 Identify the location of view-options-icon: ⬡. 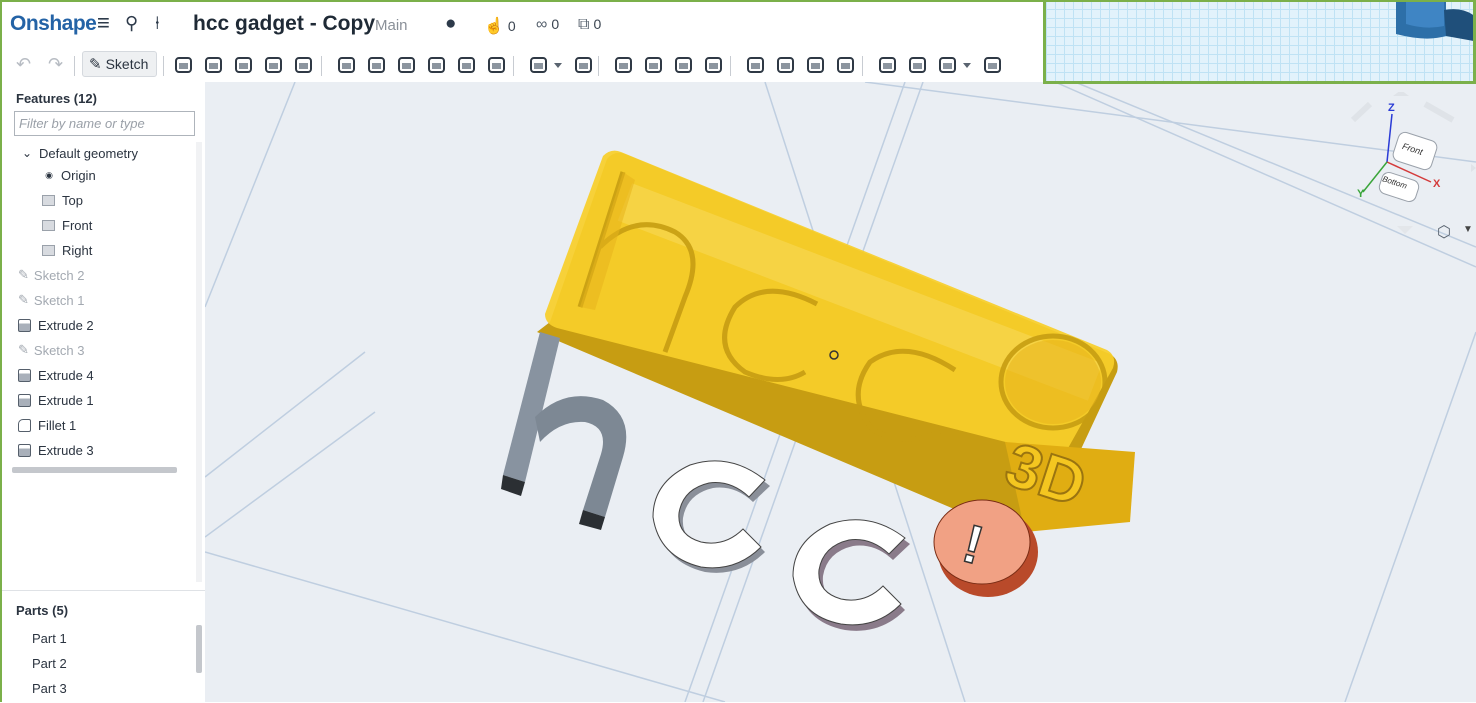
(1444, 232).